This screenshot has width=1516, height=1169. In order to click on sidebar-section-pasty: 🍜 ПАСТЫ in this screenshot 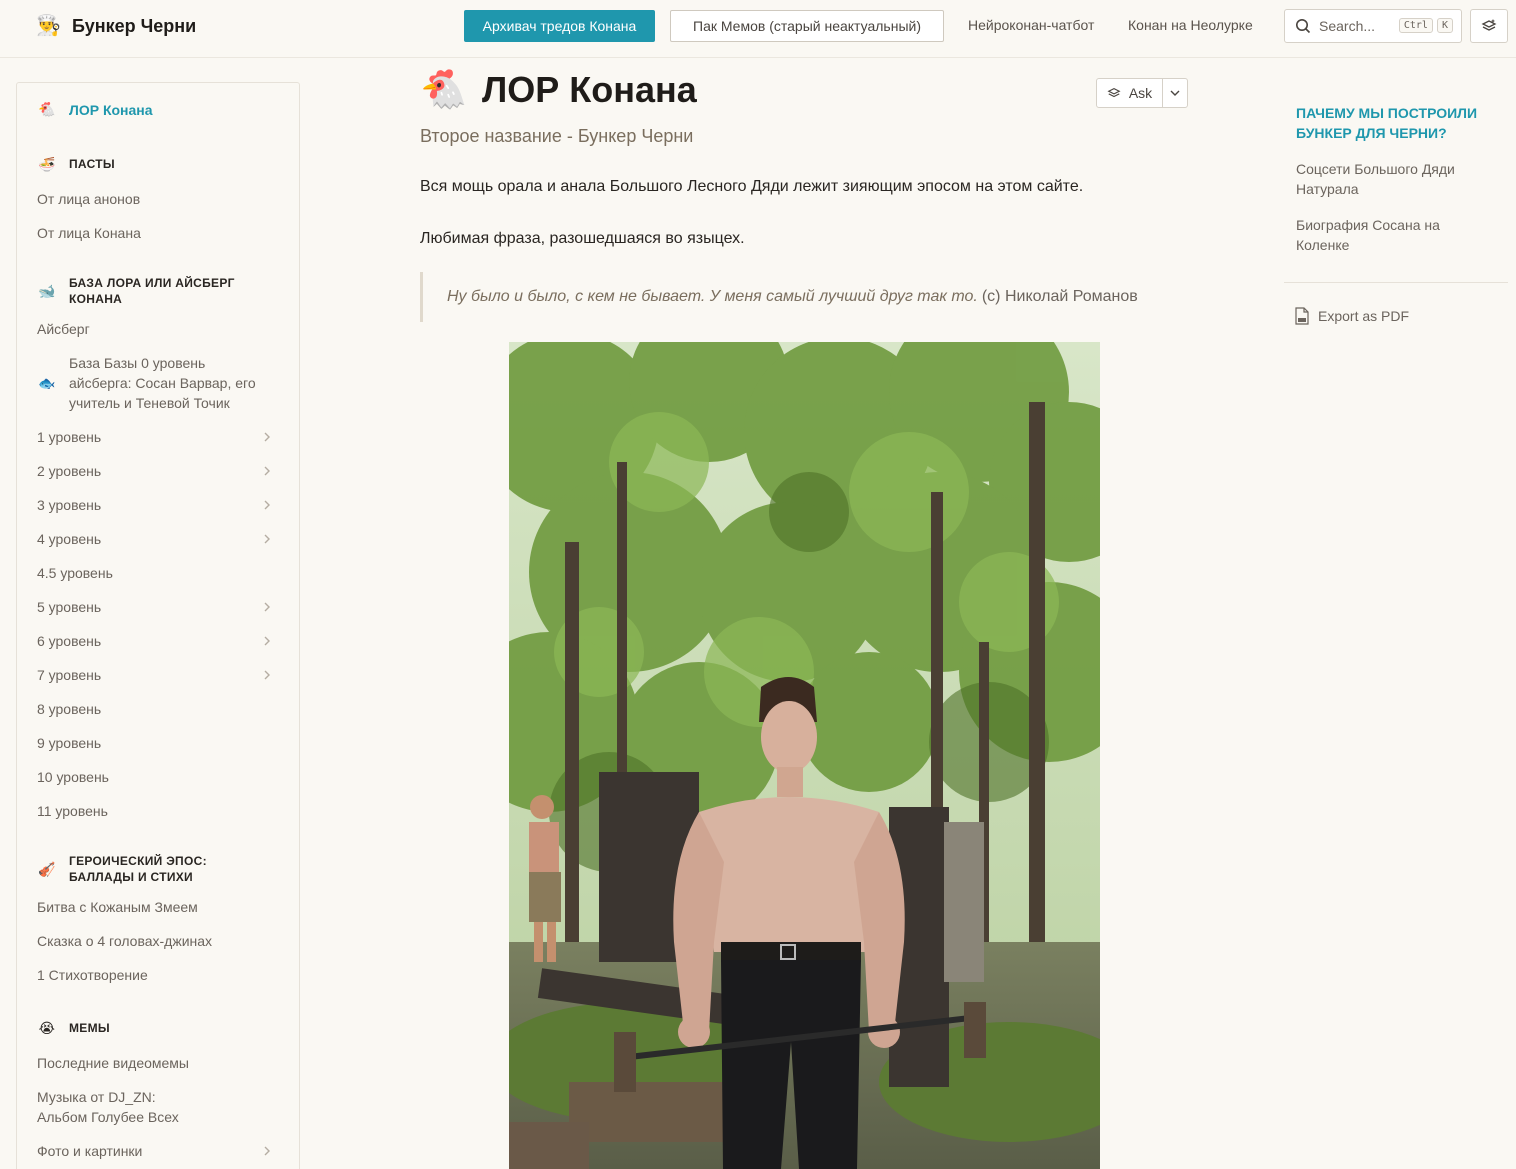, I will do `click(76, 164)`.